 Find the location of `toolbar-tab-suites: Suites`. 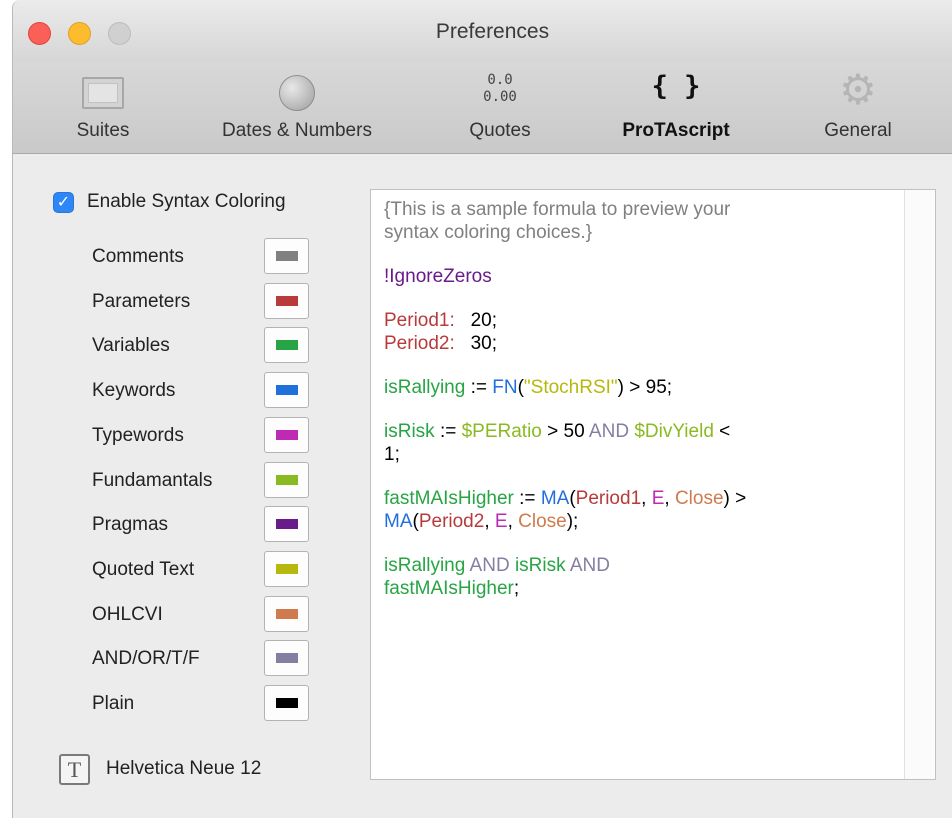

toolbar-tab-suites: Suites is located at coordinates (103, 108).